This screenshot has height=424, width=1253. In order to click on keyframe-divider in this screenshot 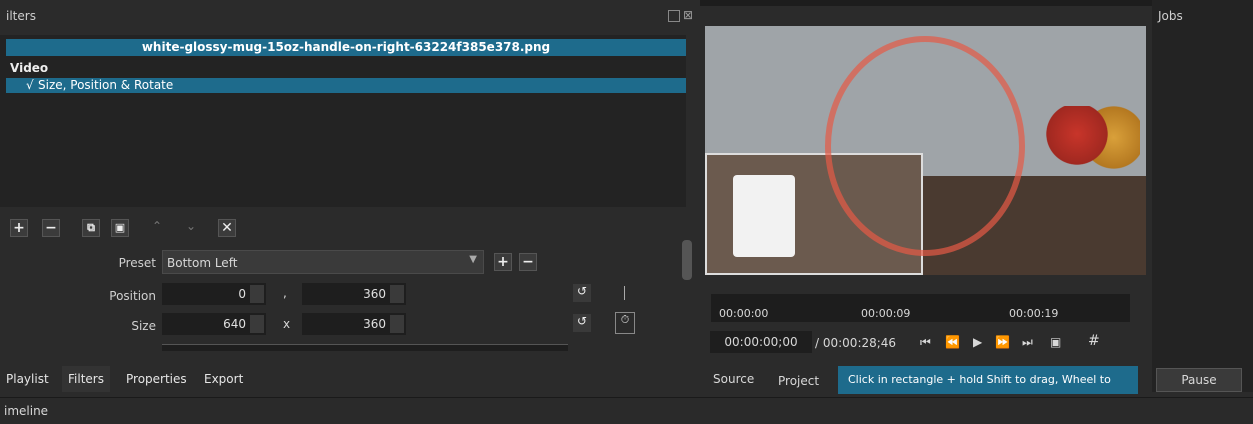, I will do `click(624, 293)`.